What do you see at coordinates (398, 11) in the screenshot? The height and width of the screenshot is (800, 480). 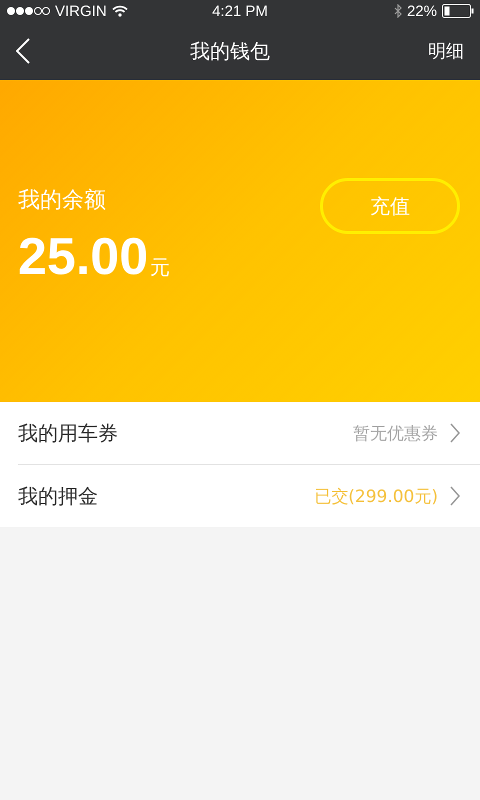 I see `bluetooth-icon` at bounding box center [398, 11].